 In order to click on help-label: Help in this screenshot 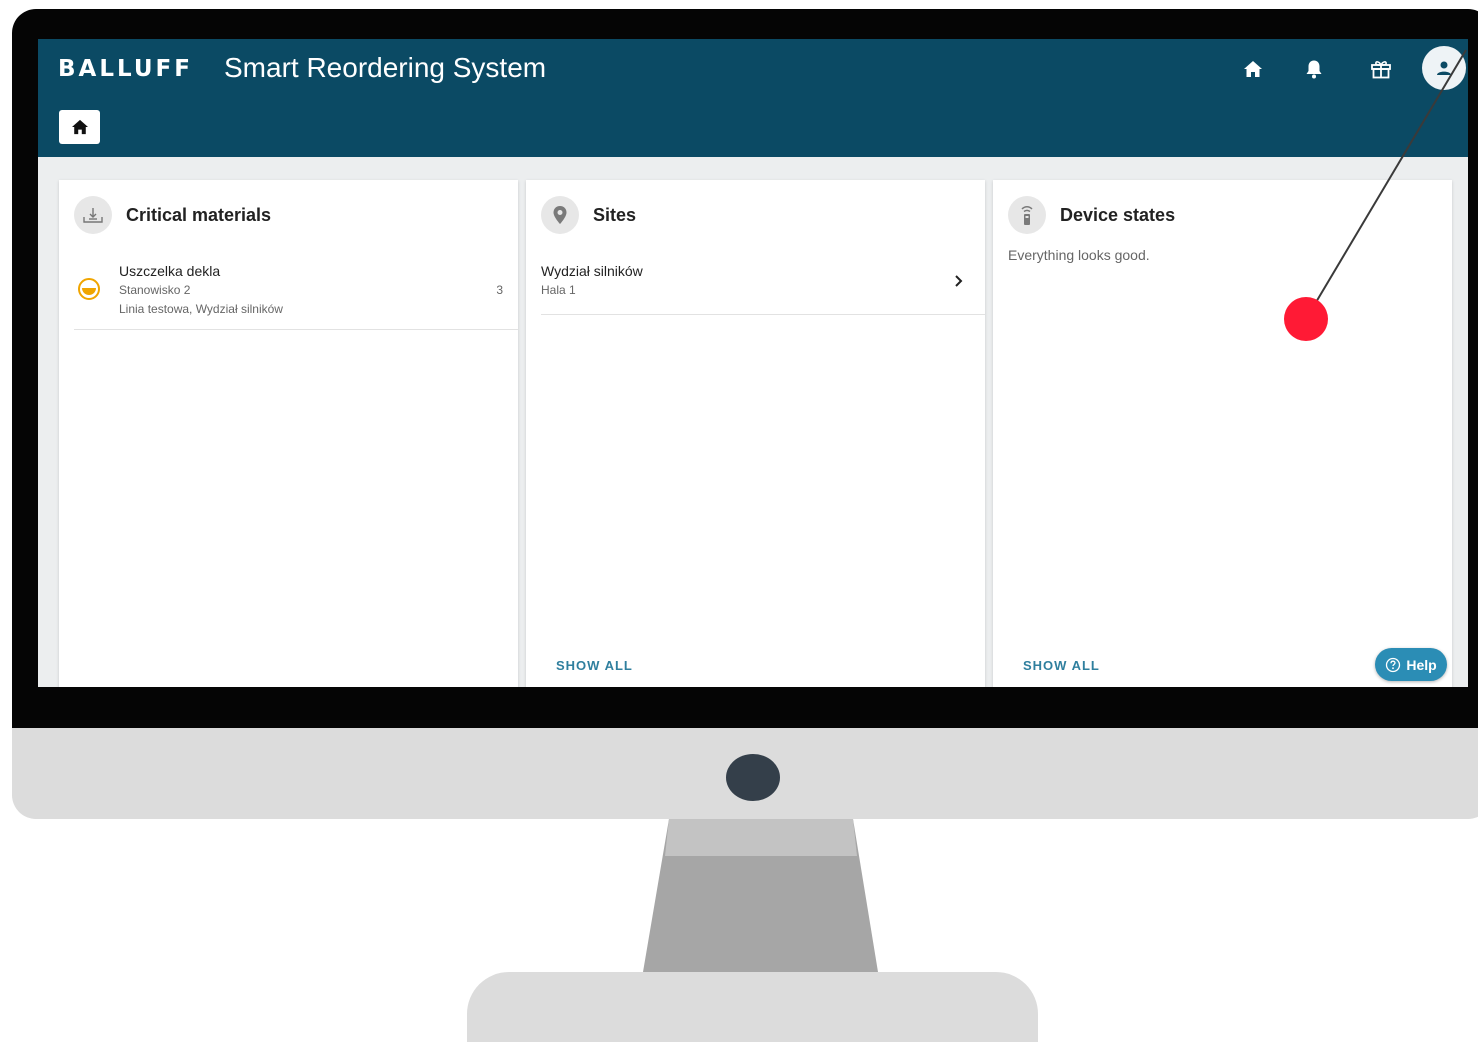, I will do `click(1421, 664)`.